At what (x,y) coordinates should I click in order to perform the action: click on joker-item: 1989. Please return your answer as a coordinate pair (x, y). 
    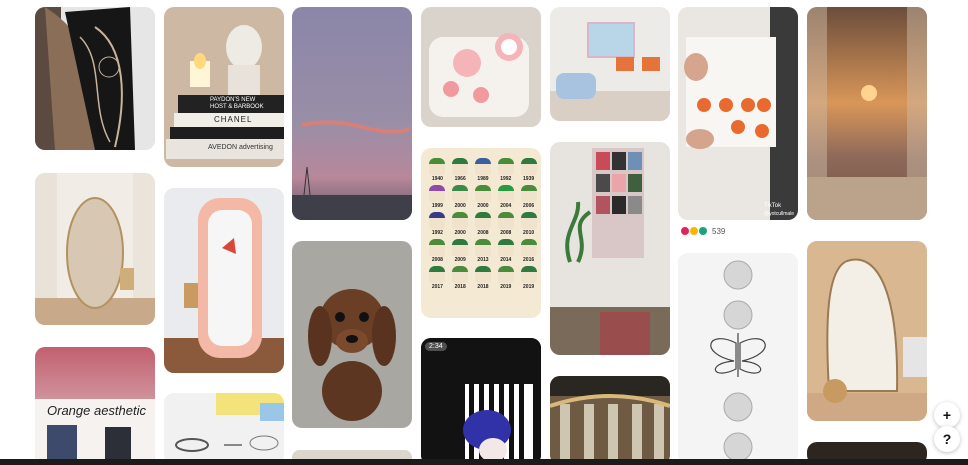
    Looking at the image, I should click on (483, 170).